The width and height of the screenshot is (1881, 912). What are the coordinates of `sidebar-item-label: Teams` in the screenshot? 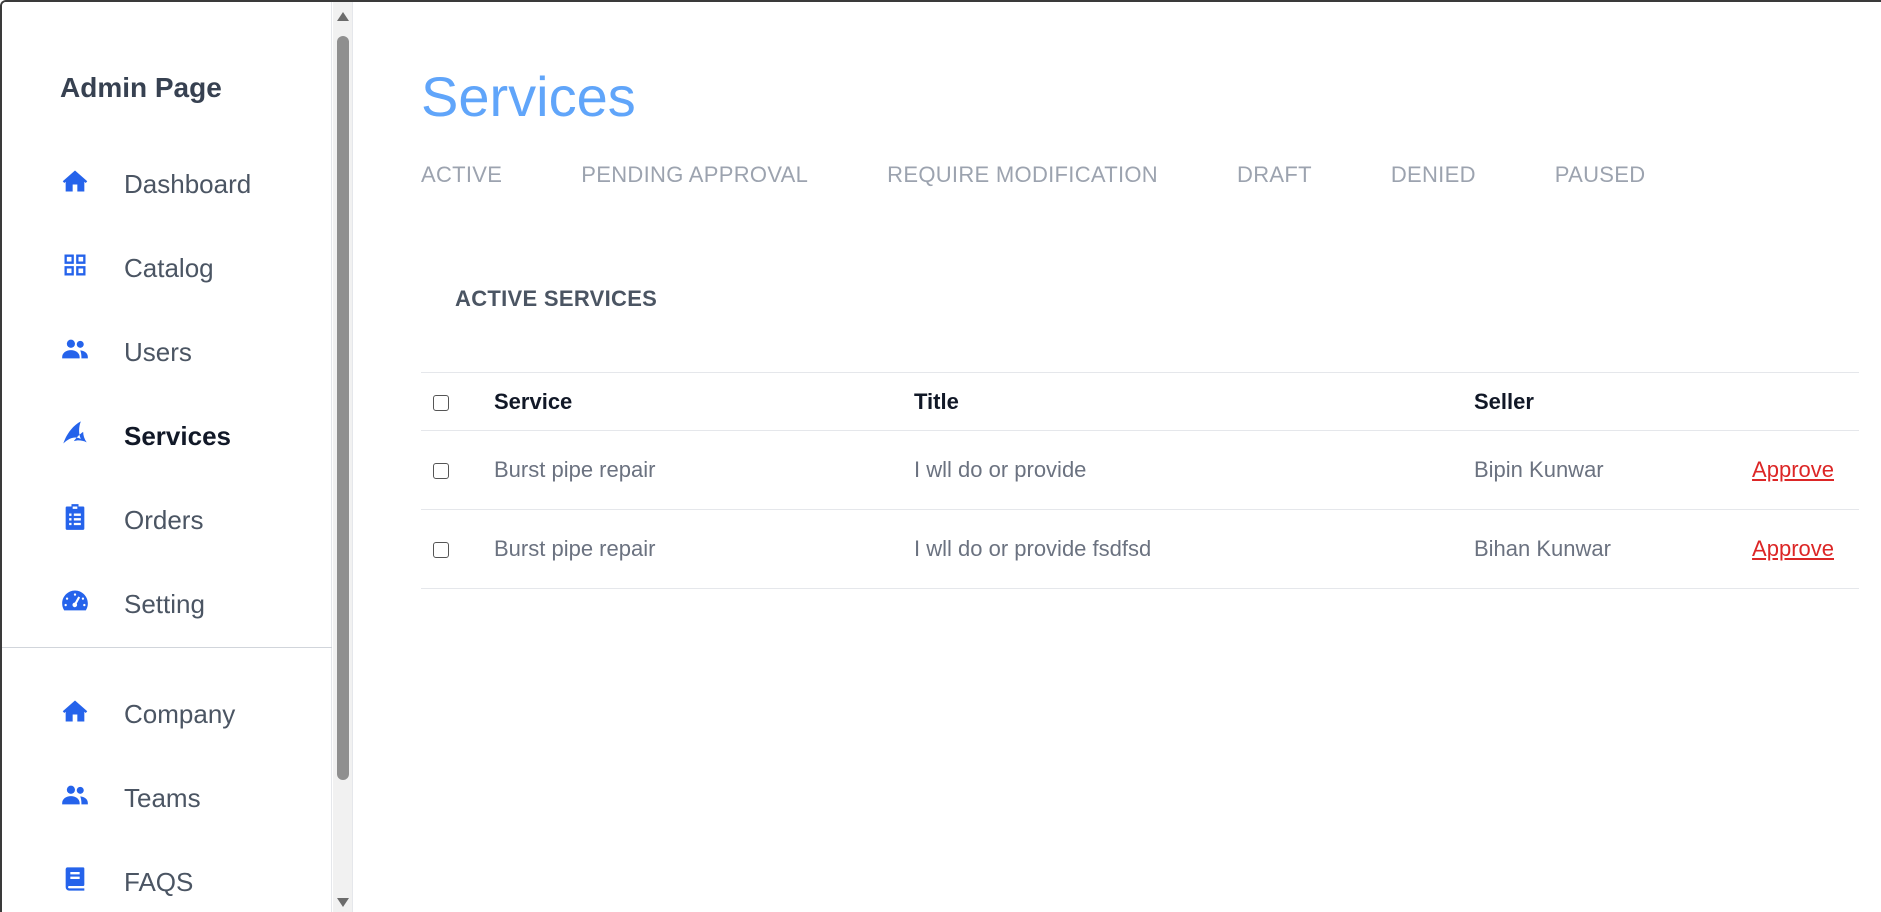 It's located at (162, 797).